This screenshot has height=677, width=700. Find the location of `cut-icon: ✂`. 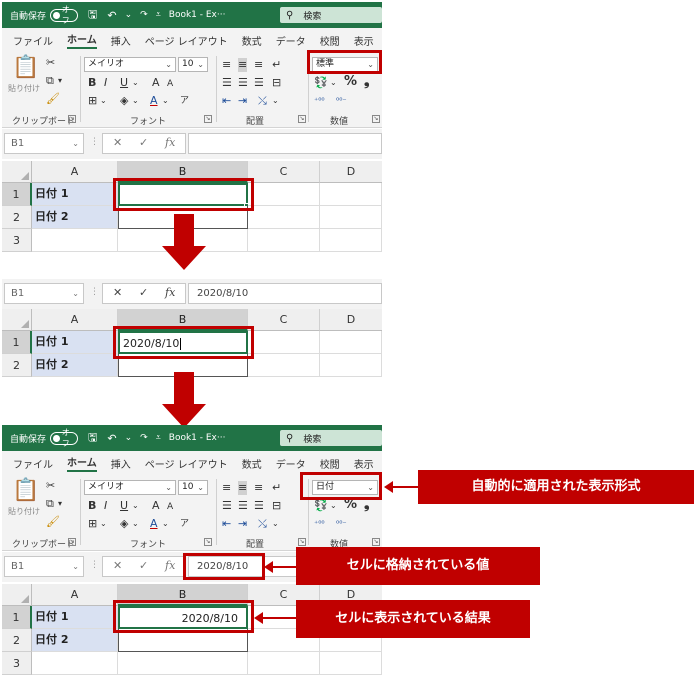

cut-icon: ✂ is located at coordinates (50, 486).